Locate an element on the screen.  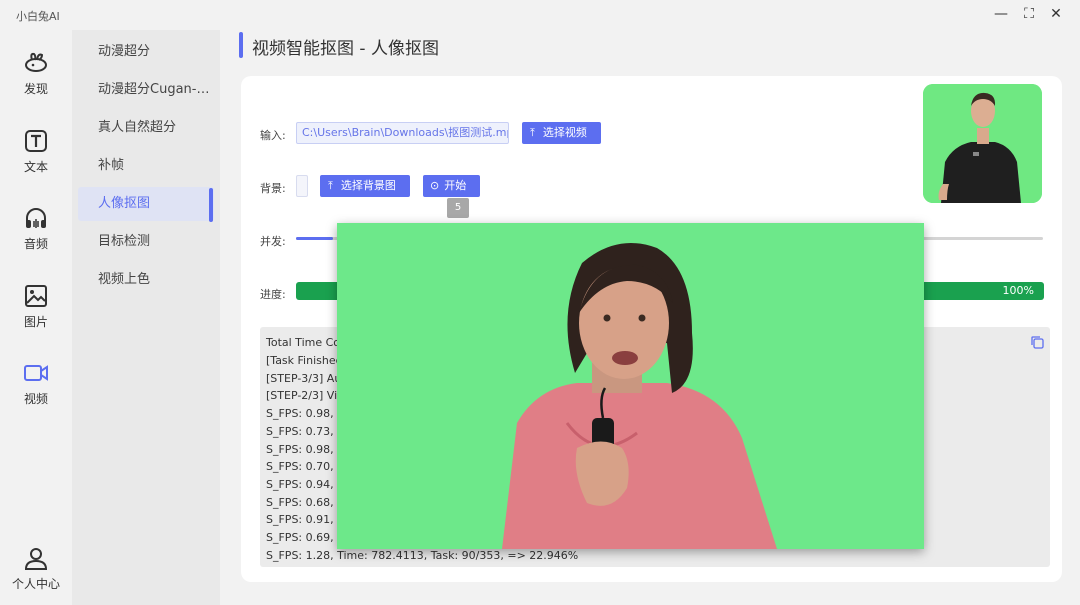
page-title: 视频智能抠图 - 人像抠图 is located at coordinates (345, 49).